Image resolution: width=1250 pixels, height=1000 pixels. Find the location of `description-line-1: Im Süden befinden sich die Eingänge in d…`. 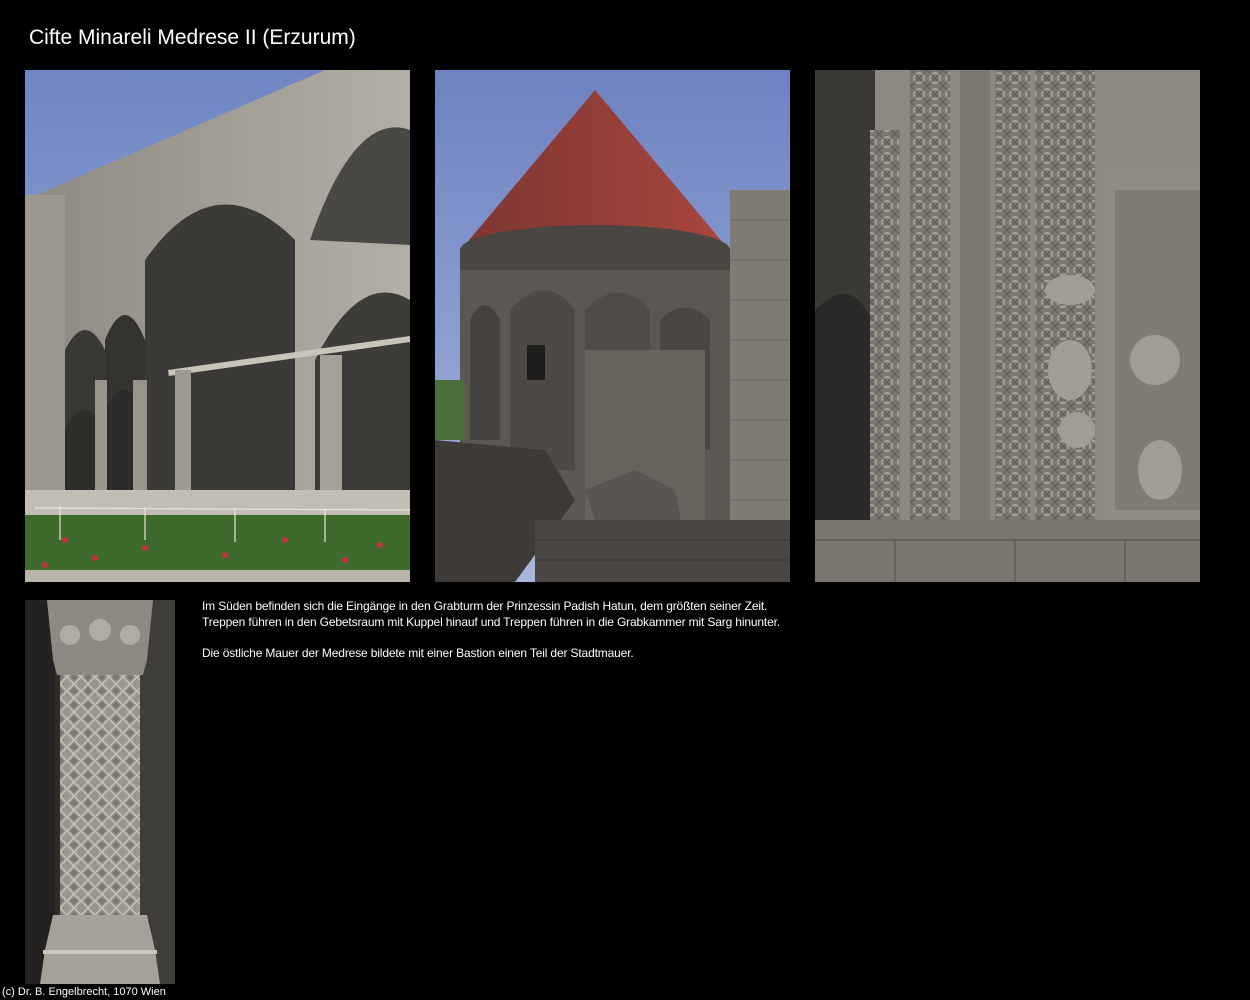

description-line-1: Im Süden befinden sich die Eingänge in d… is located at coordinates (485, 606).